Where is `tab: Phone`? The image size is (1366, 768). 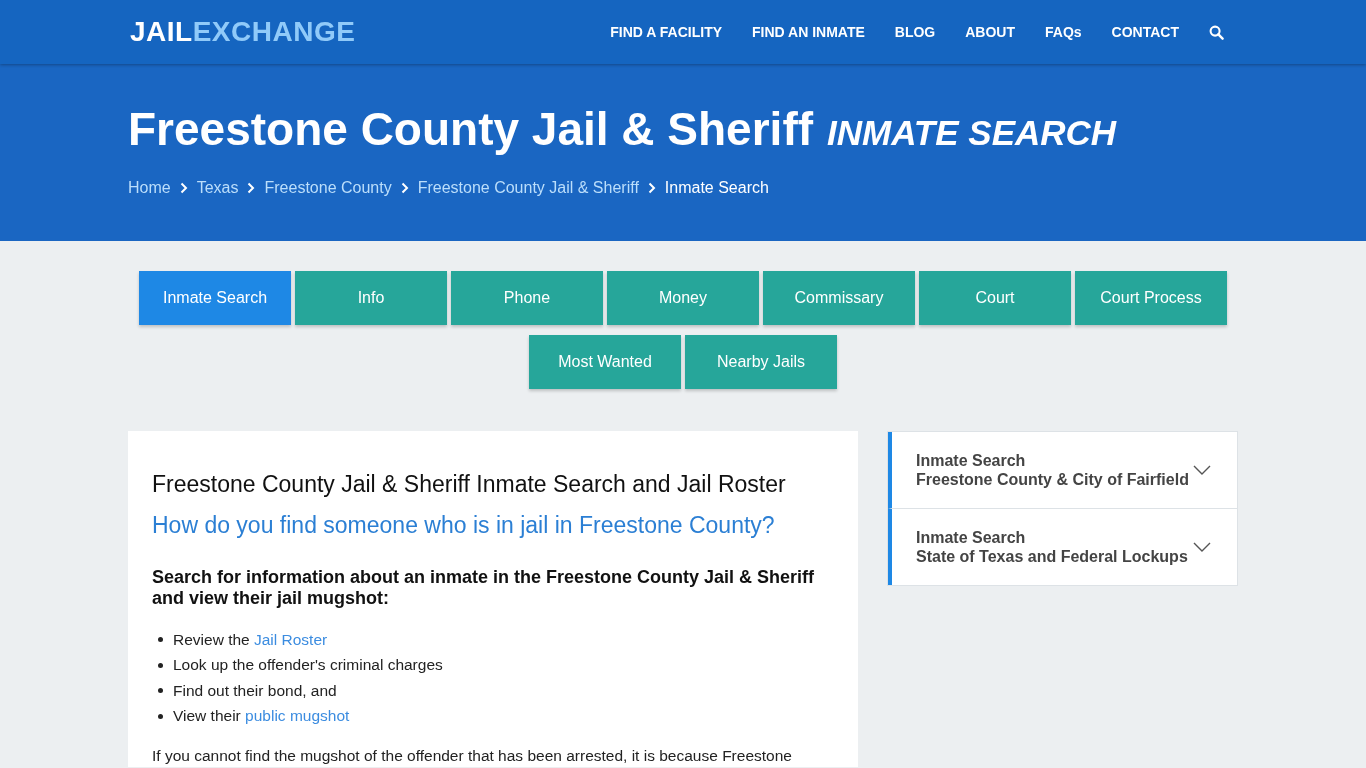 tab: Phone is located at coordinates (527, 298).